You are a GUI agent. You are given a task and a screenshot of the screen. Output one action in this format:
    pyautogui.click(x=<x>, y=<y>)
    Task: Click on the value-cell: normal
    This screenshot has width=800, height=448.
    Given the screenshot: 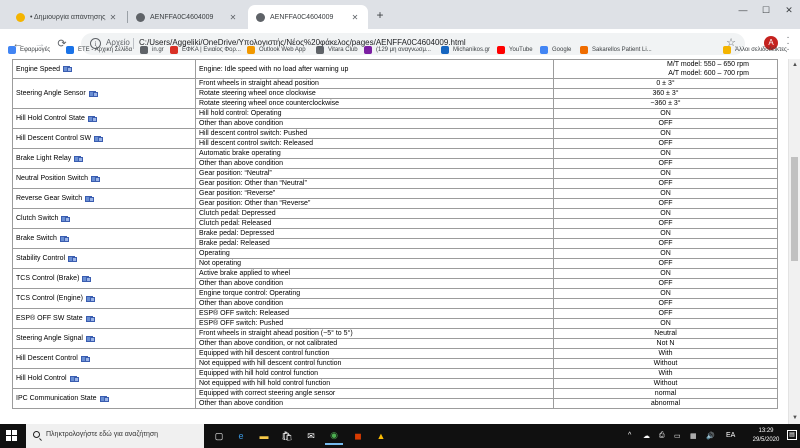 What is the action you would take?
    pyautogui.click(x=665, y=393)
    